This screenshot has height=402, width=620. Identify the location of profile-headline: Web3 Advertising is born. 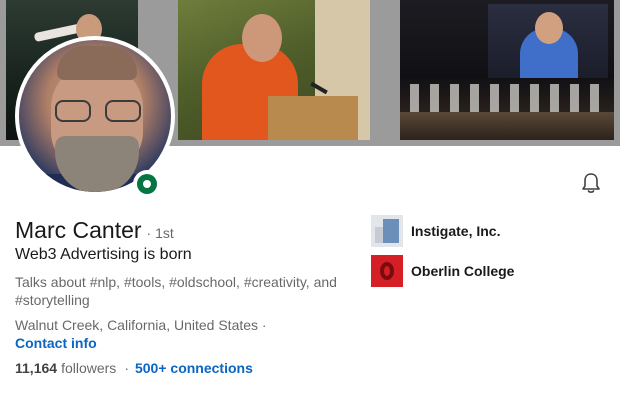
(103, 254).